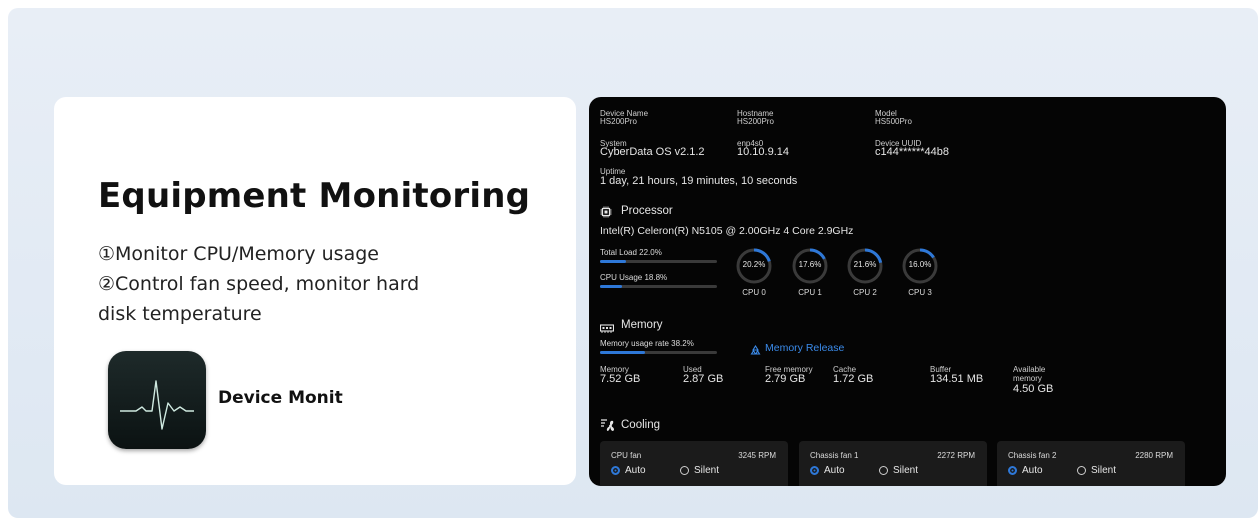 This screenshot has height=519, width=1259. What do you see at coordinates (754, 292) in the screenshot?
I see `cpu-core-label: CPU 0` at bounding box center [754, 292].